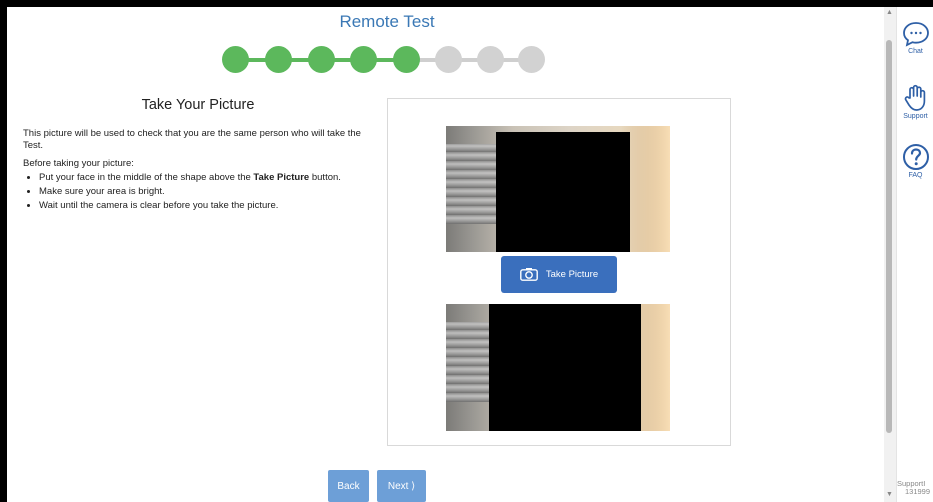 This screenshot has height=502, width=933. I want to click on vertical-scrollbar: ▲ ▼, so click(890, 254).